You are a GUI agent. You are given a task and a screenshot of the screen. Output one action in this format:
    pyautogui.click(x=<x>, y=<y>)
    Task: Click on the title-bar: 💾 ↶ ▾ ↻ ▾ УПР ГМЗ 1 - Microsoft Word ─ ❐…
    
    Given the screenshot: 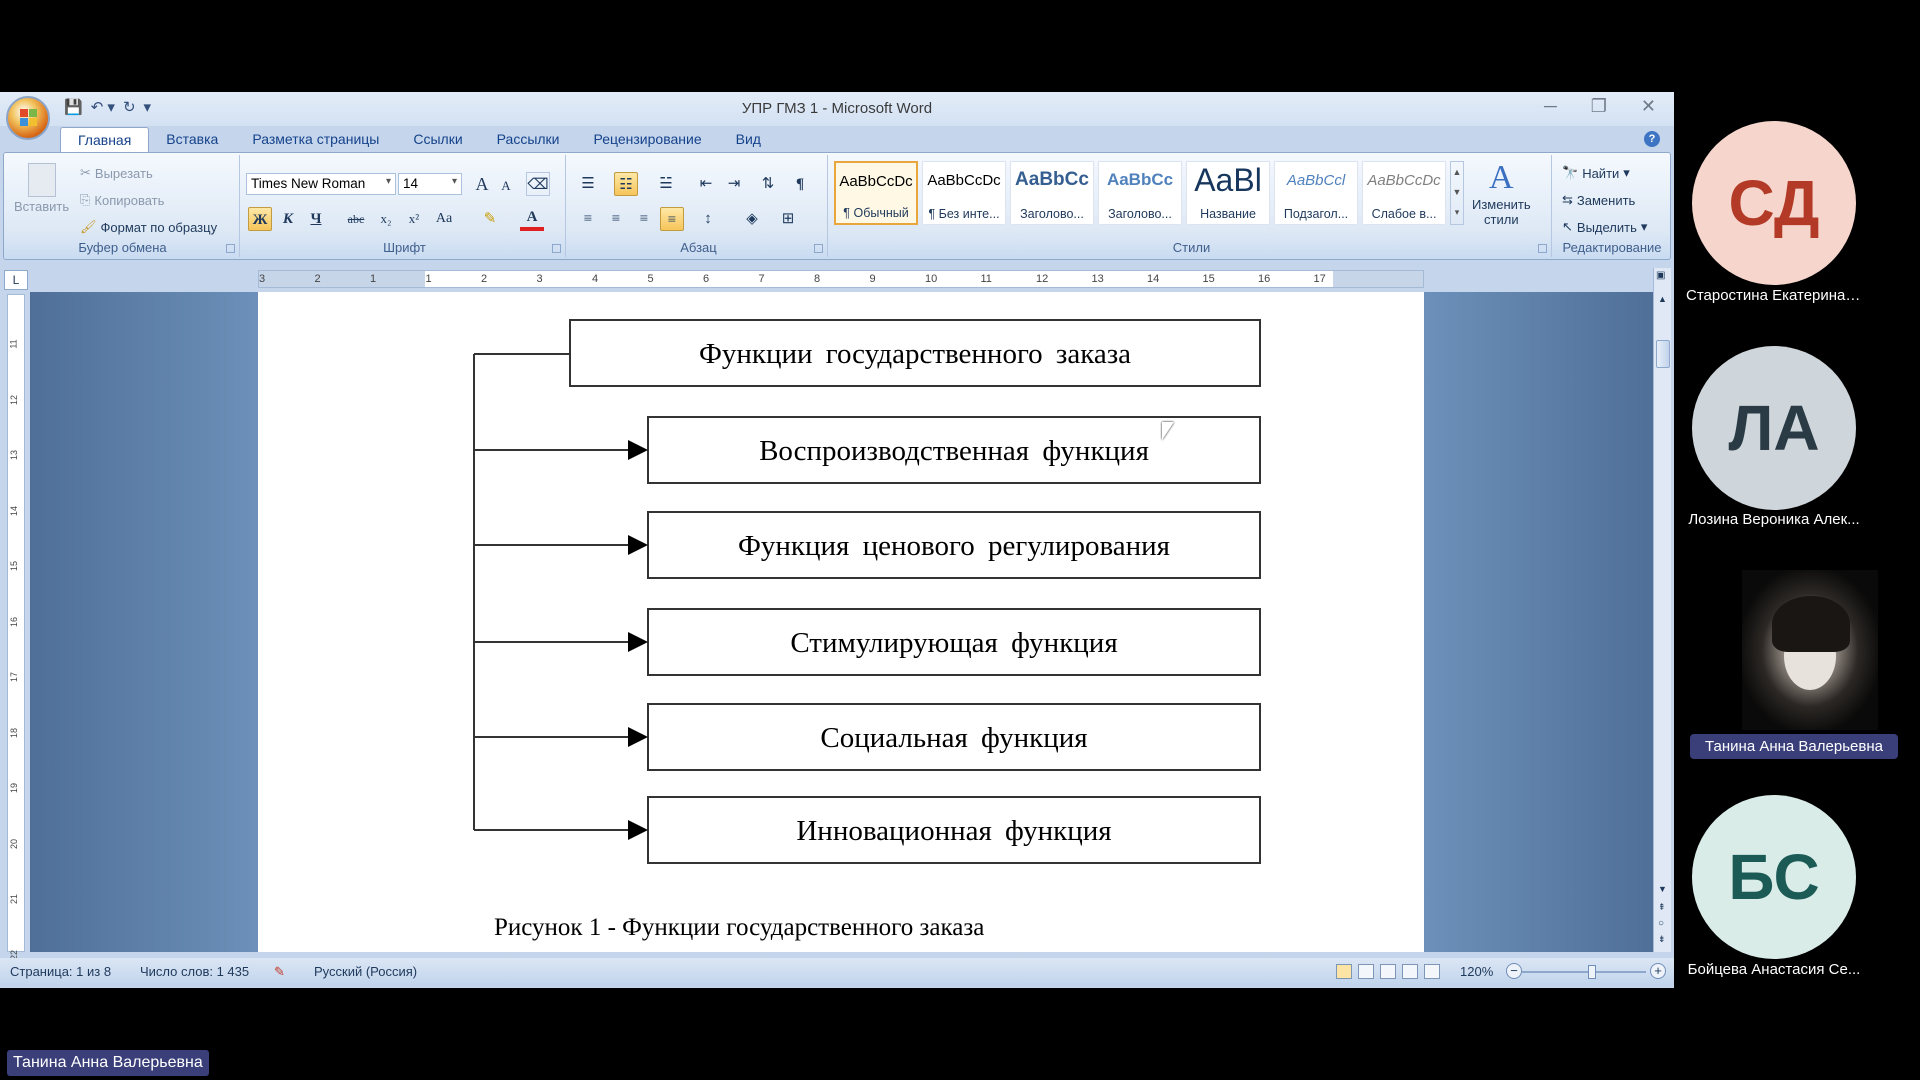 What is the action you would take?
    pyautogui.click(x=837, y=116)
    